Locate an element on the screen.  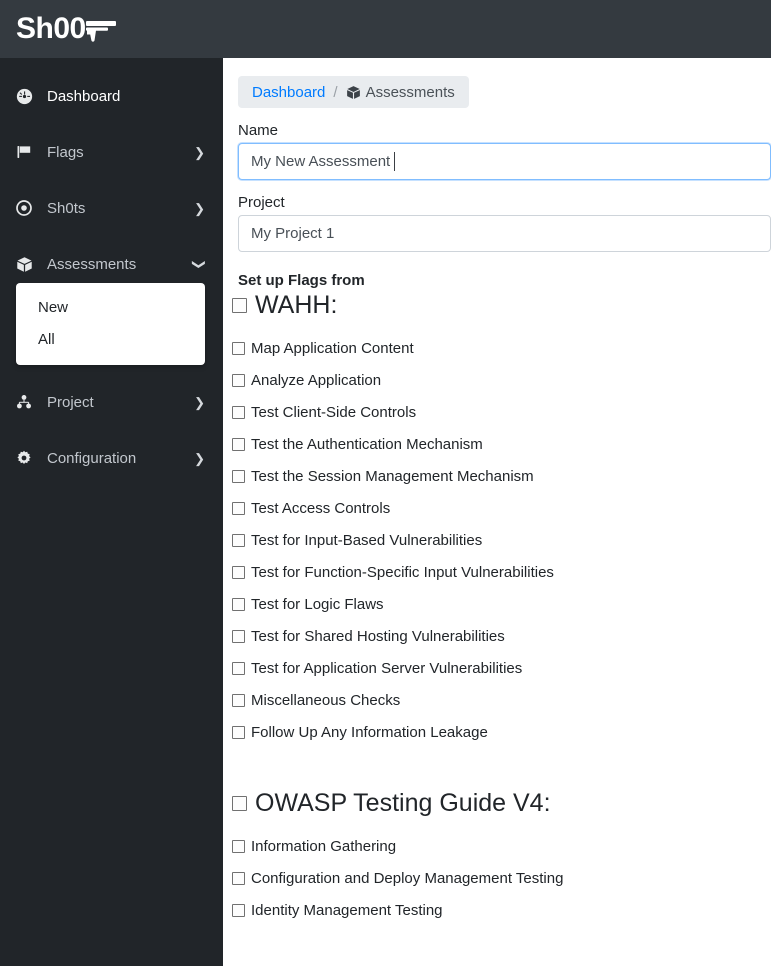
group-header-owasp: OWASP Testing Guide V4: is located at coordinates (501, 803).